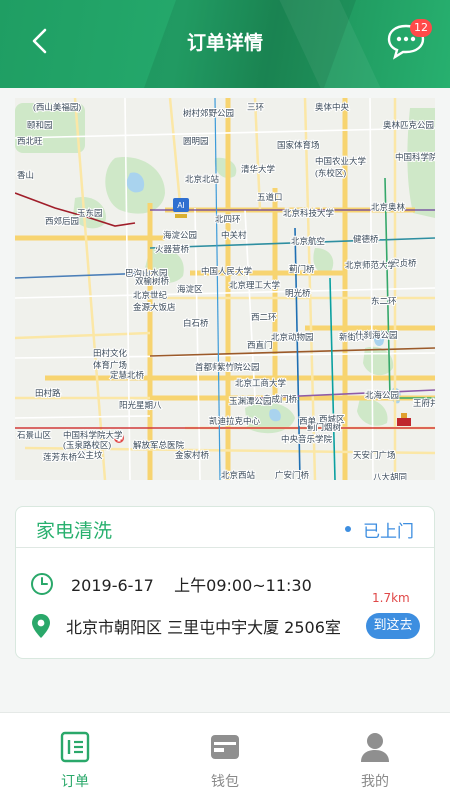  What do you see at coordinates (388, 207) in the screenshot?
I see `map-label: 北京奥林` at bounding box center [388, 207].